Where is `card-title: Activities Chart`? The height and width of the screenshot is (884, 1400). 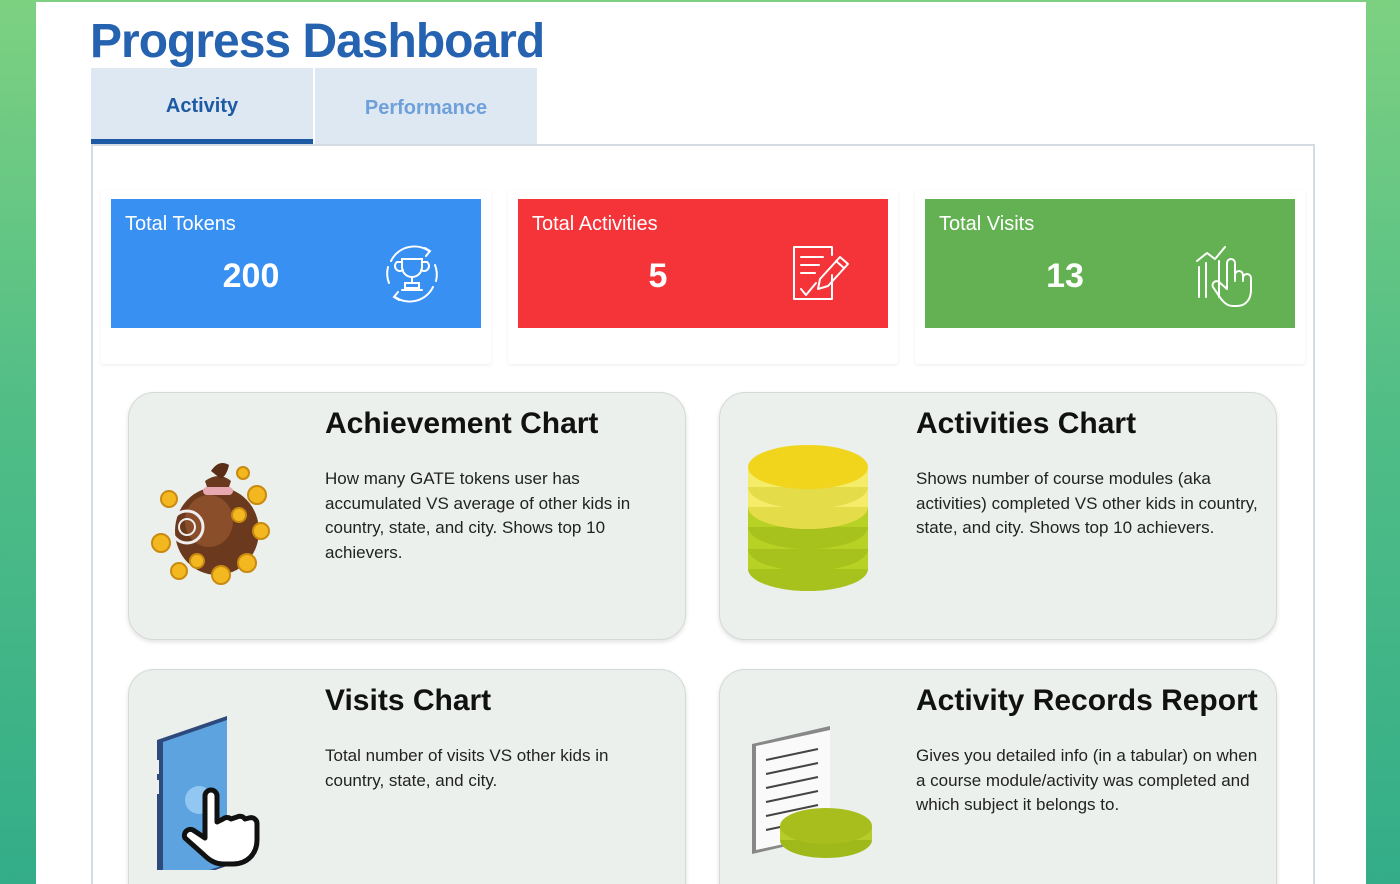
card-title: Activities Chart is located at coordinates (1026, 423).